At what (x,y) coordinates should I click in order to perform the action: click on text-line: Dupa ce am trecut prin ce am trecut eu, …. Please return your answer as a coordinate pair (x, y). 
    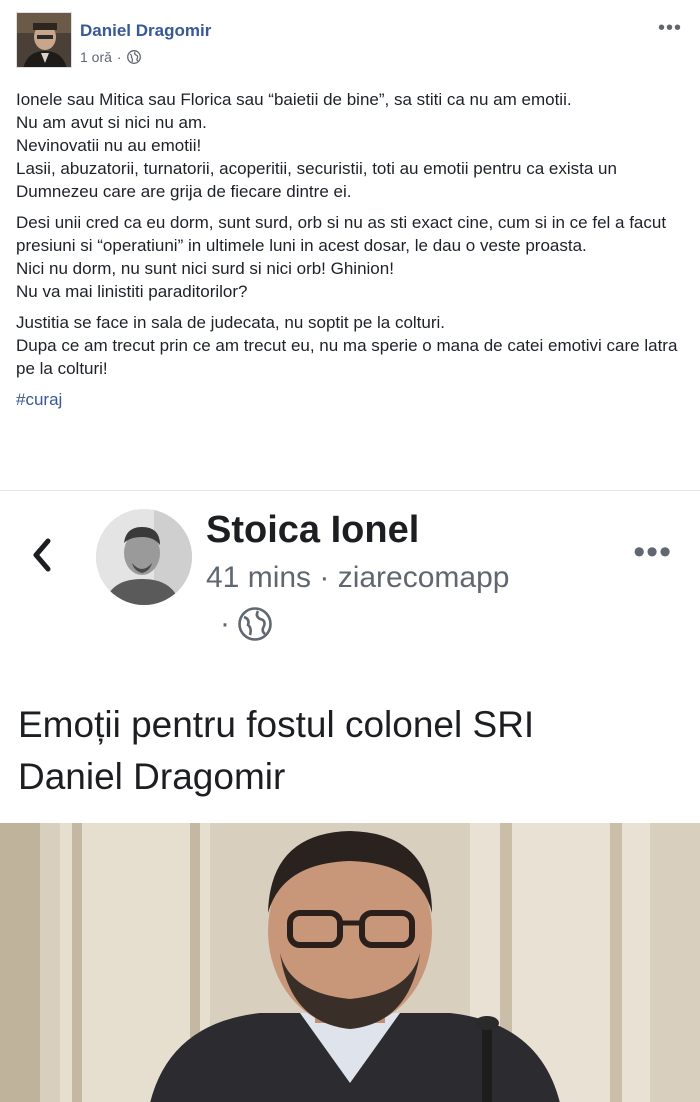
    Looking at the image, I should click on (347, 357).